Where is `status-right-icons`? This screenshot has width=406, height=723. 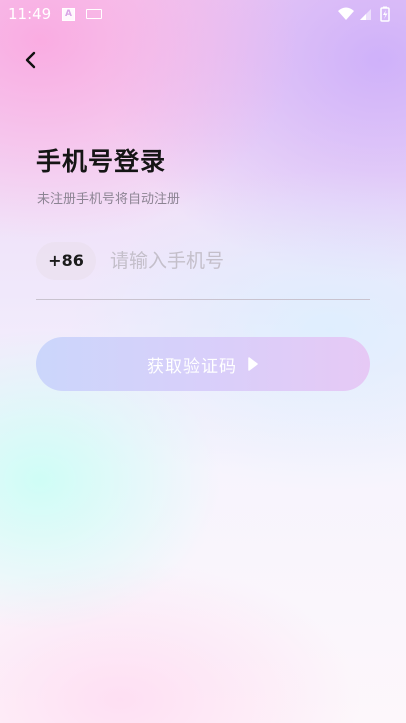 status-right-icons is located at coordinates (364, 14).